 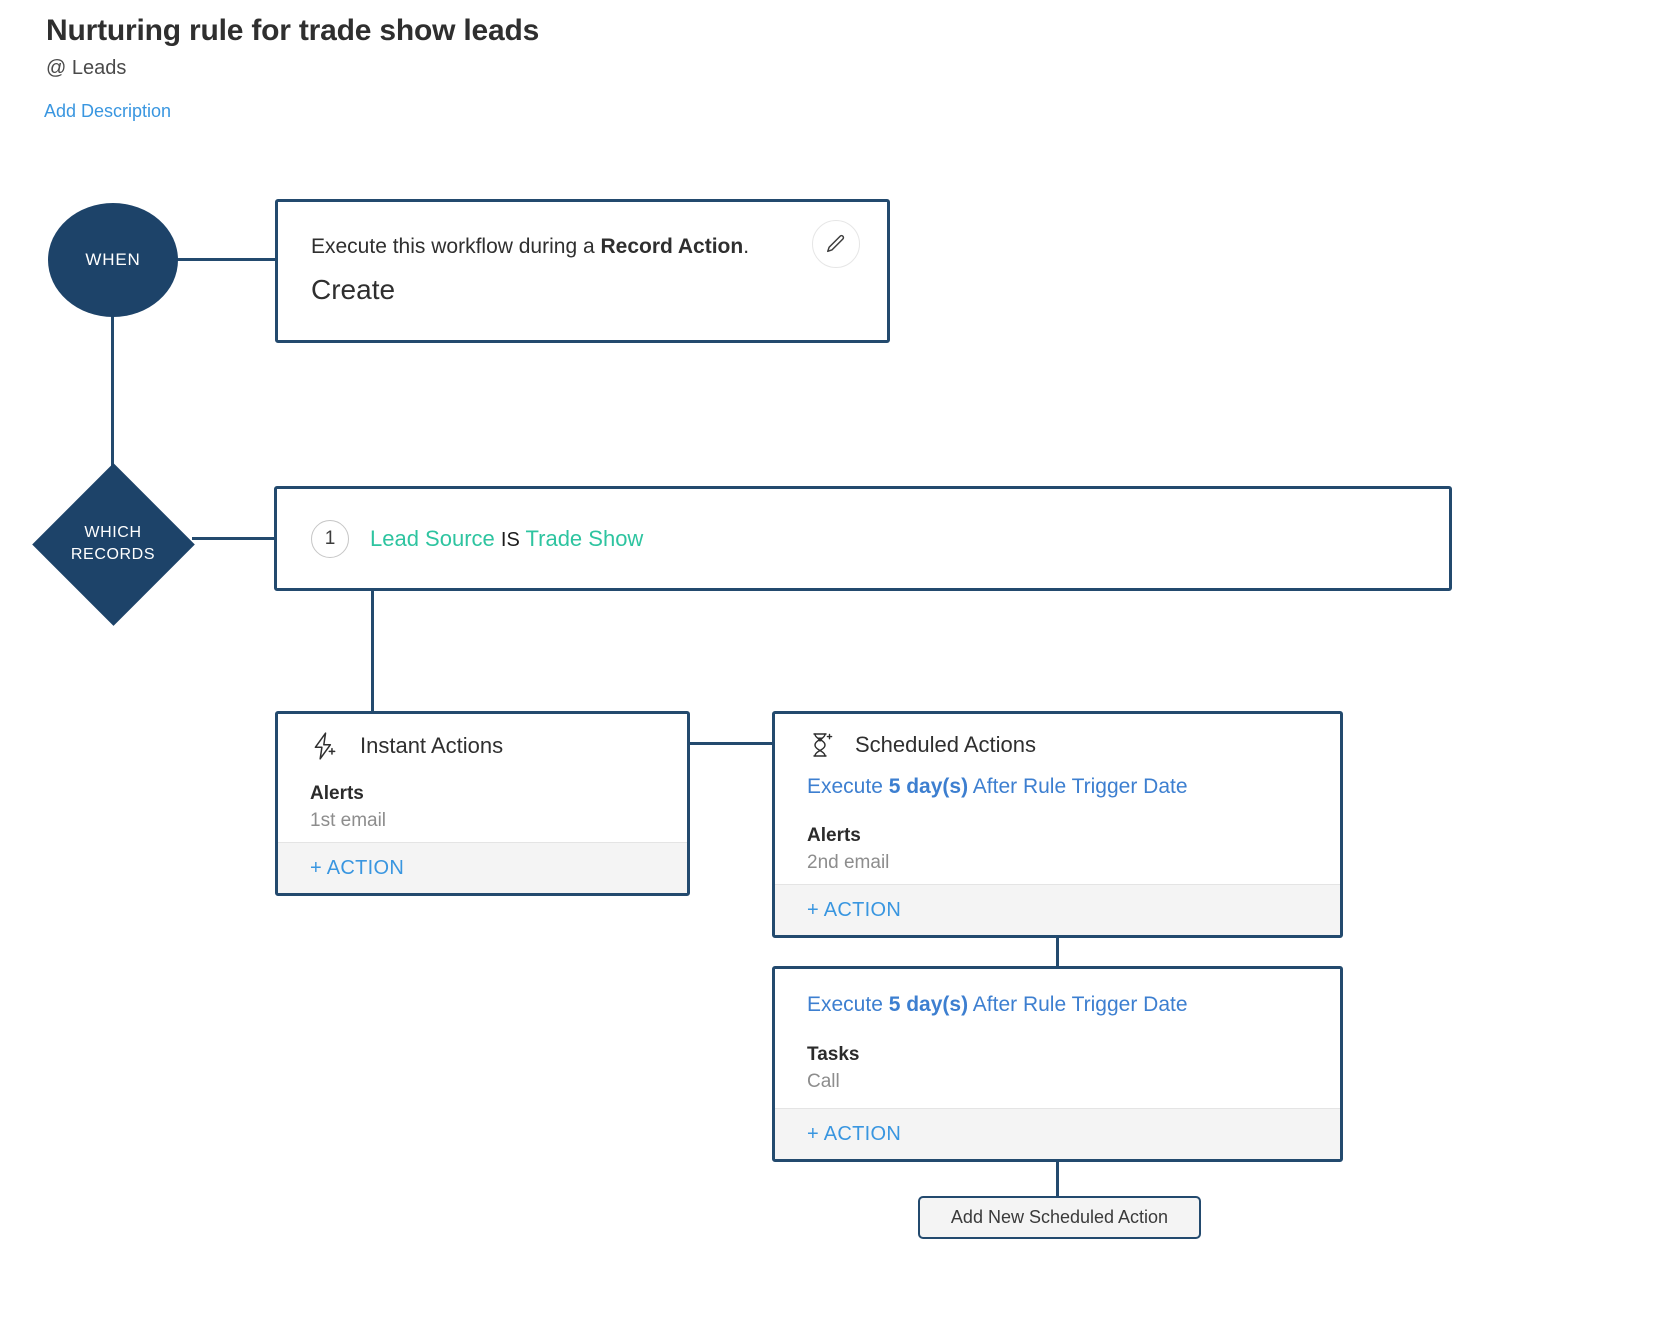 I want to click on action-group-title: Tasks, so click(x=833, y=1054).